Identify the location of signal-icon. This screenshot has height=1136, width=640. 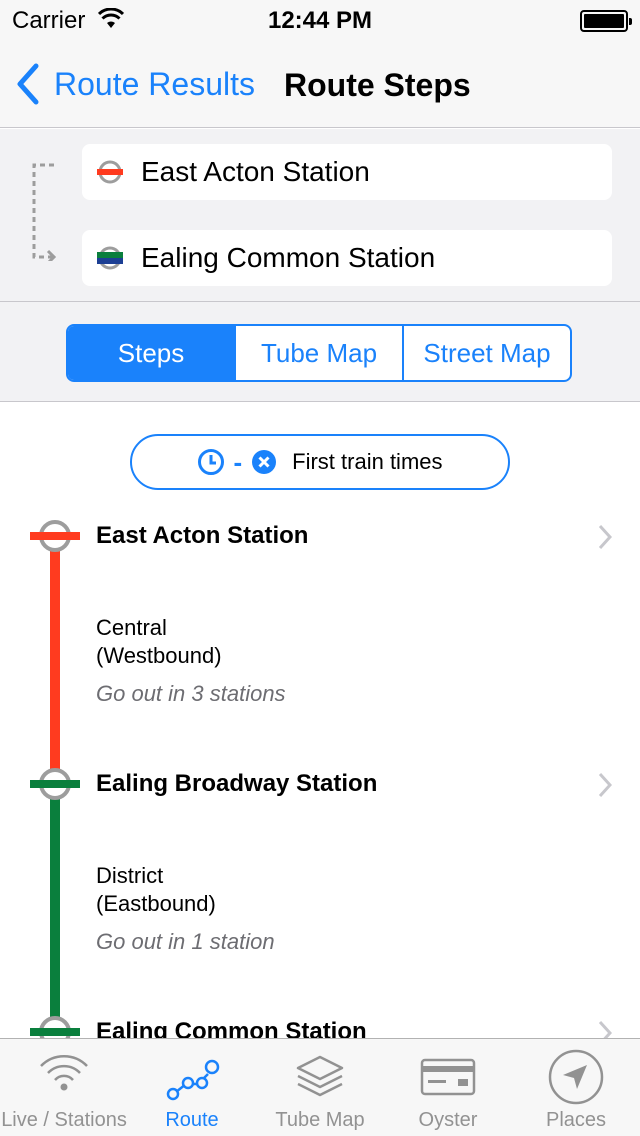
(64, 1073).